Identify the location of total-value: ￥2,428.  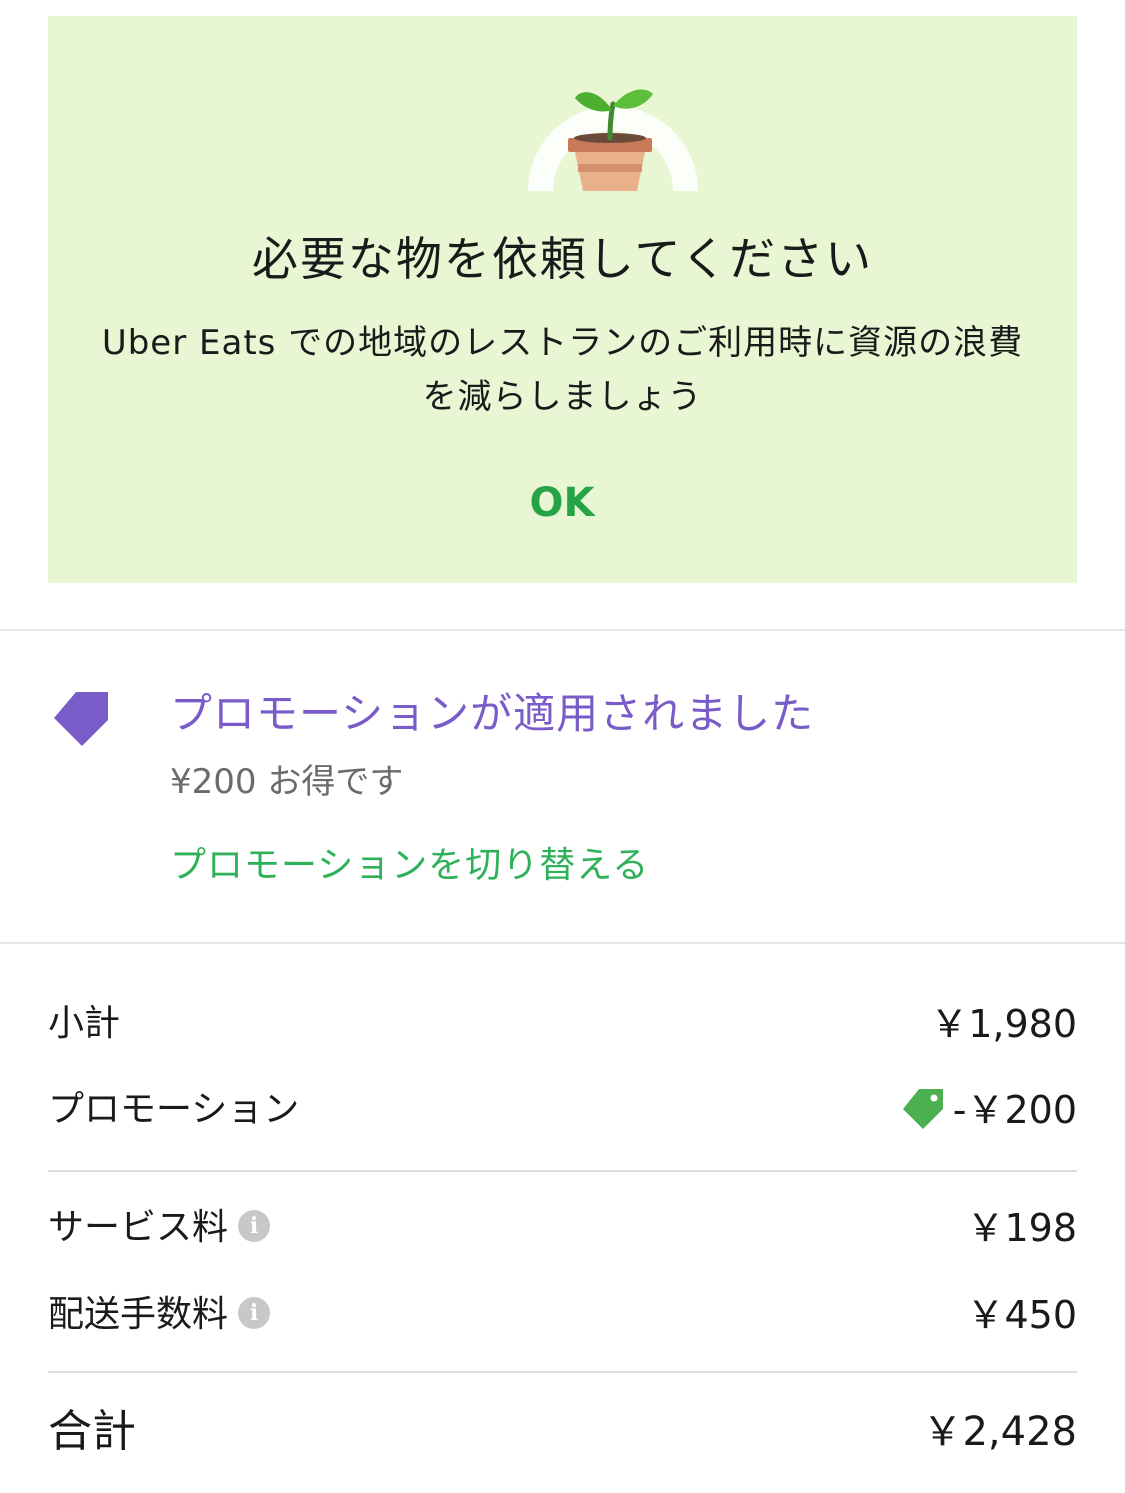
(999, 1432).